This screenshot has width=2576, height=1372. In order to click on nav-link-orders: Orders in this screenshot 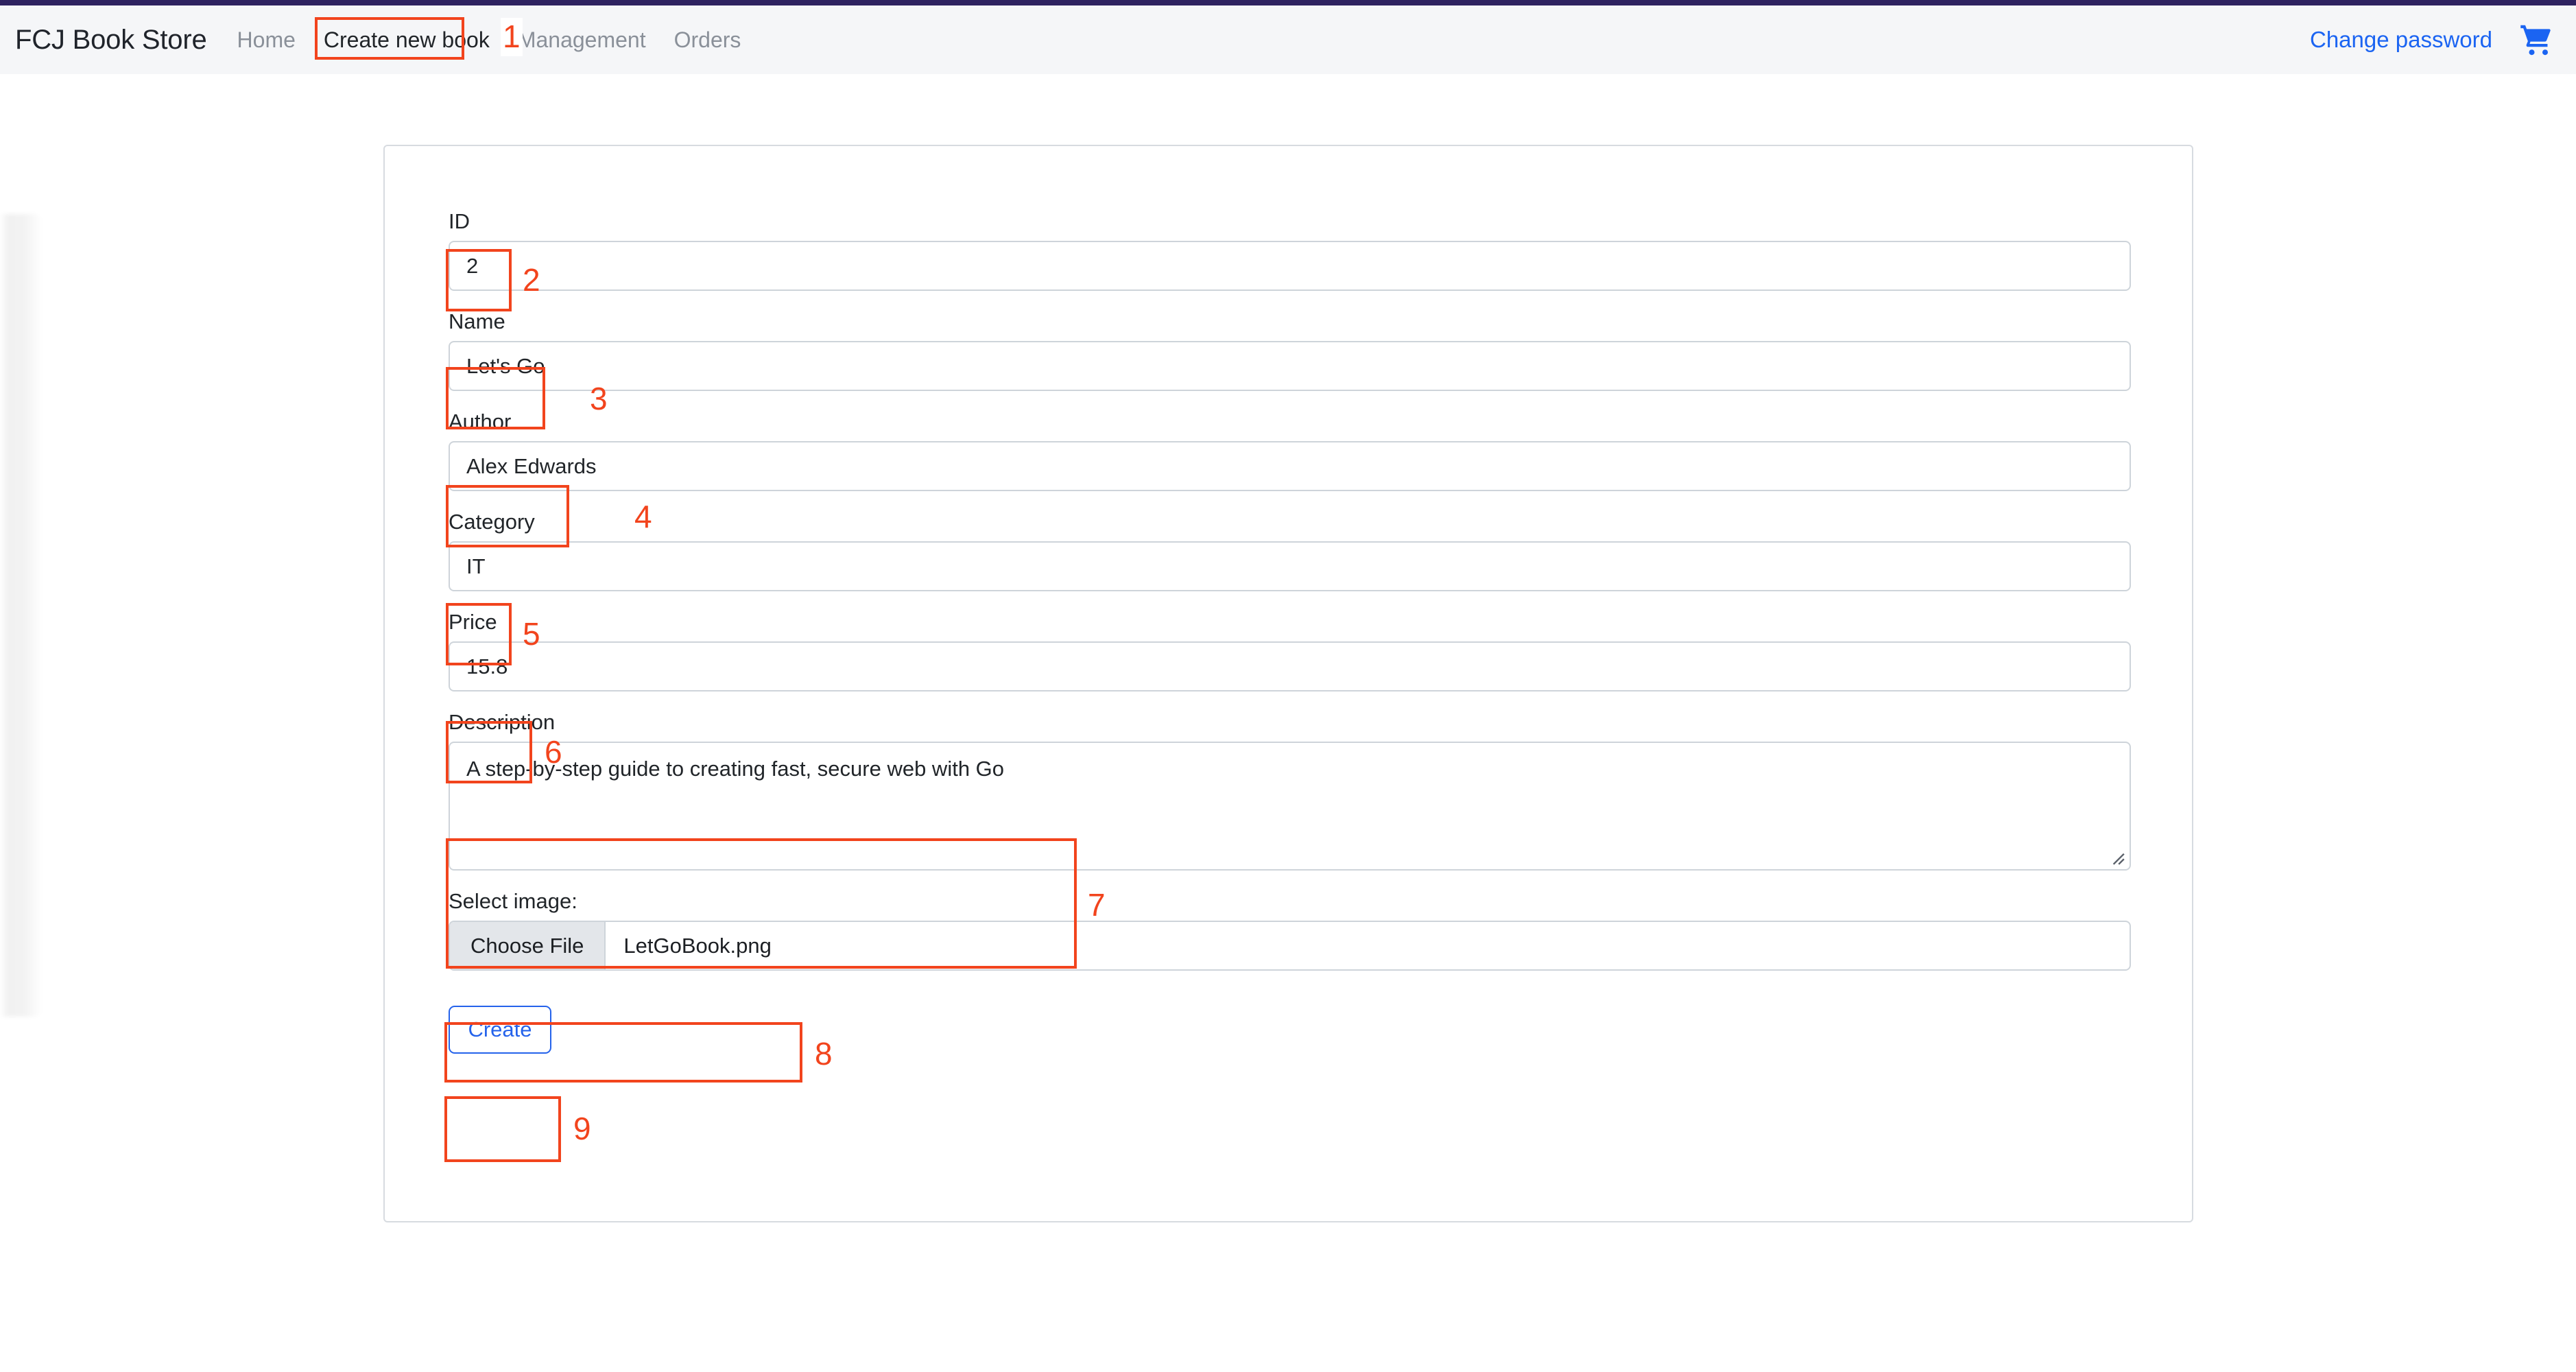, I will do `click(707, 40)`.